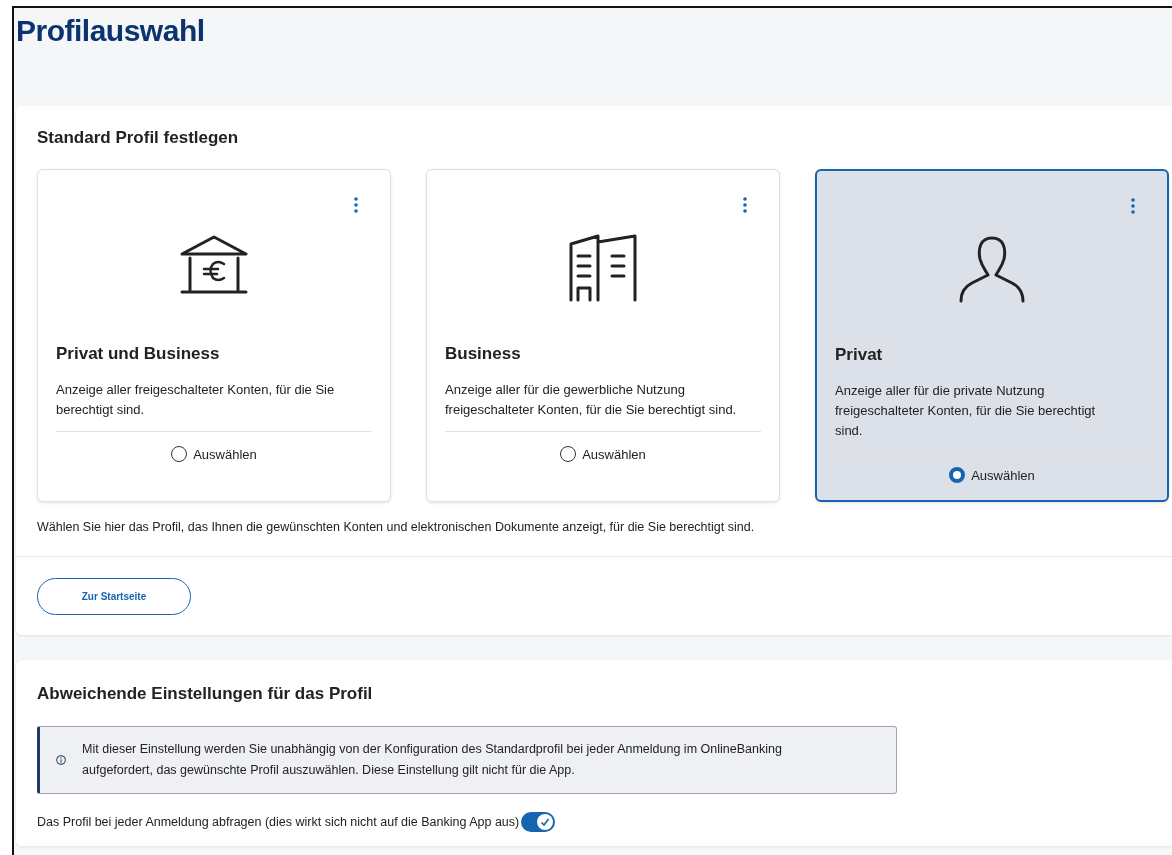  I want to click on profile-card: Business Anzeige aller für die gewerbliche Nutzung freigeschalteter Konten, für die Sie berechtigt sind. Auswählen, so click(603, 335).